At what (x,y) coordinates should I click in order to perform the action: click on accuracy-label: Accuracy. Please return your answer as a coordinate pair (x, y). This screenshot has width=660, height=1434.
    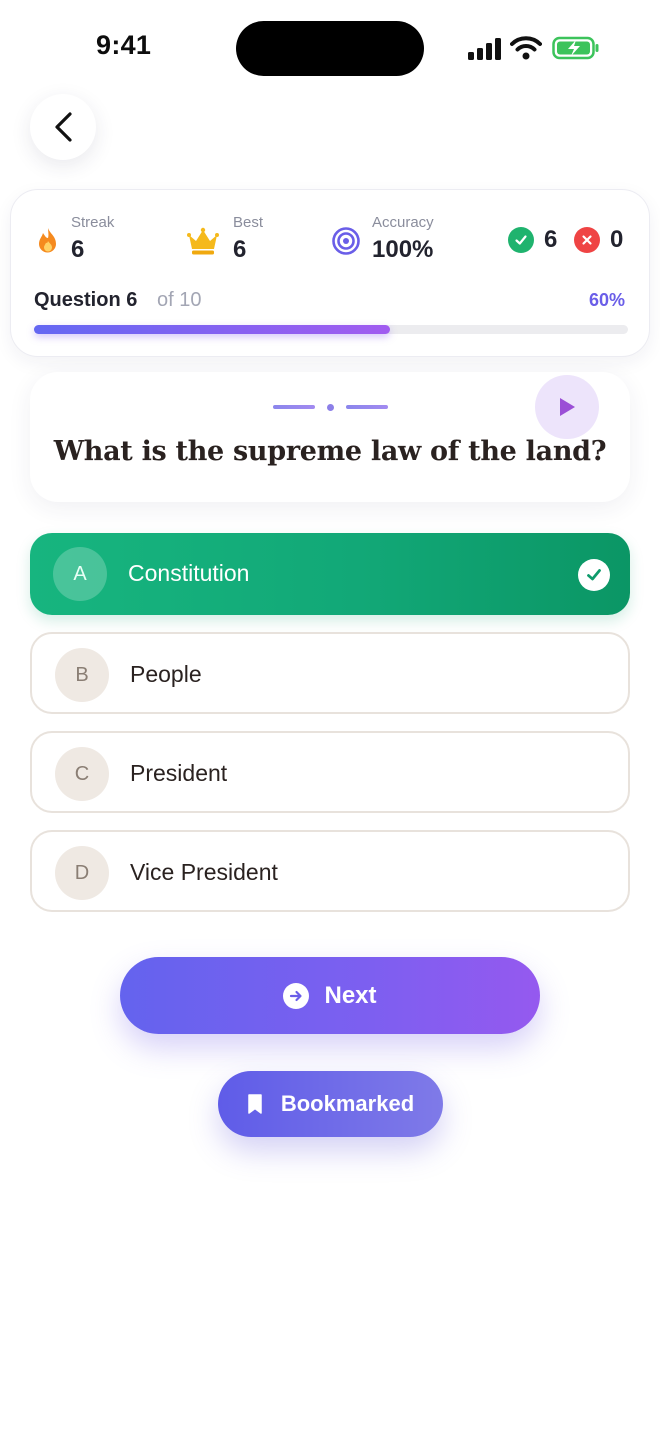
    Looking at the image, I should click on (403, 222).